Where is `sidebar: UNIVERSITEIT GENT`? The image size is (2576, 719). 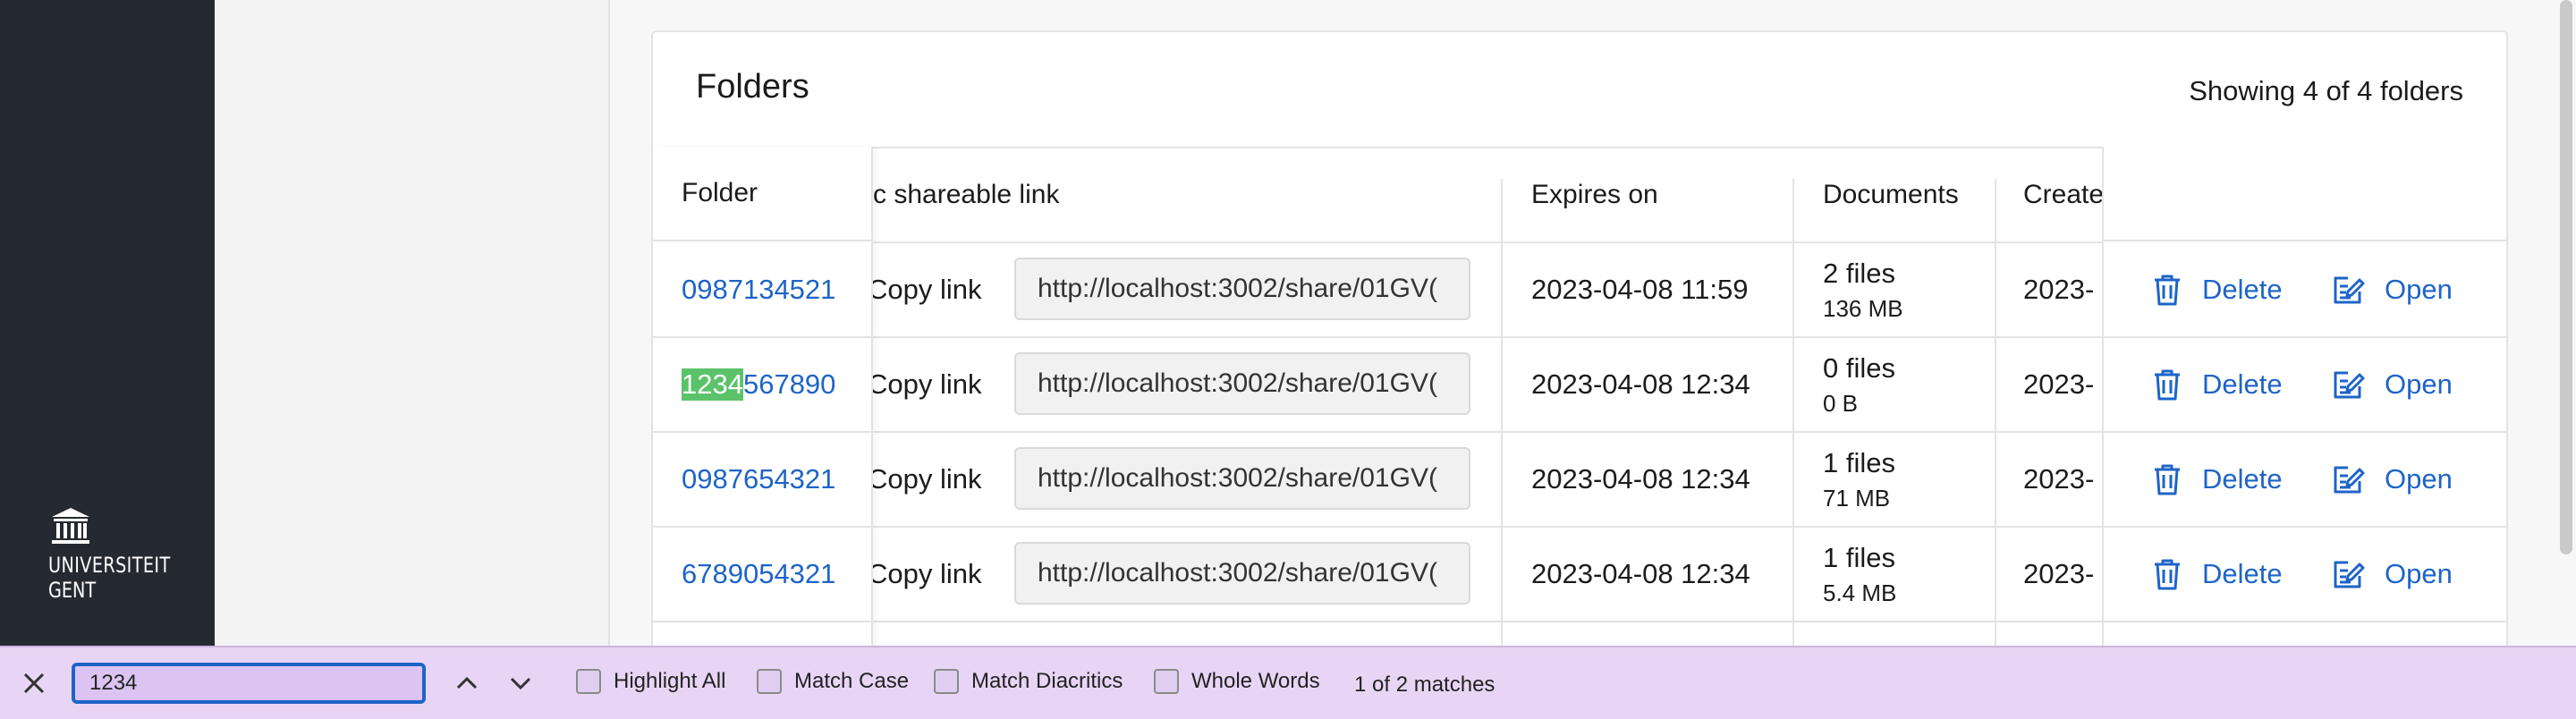 sidebar: UNIVERSITEIT GENT is located at coordinates (107, 323).